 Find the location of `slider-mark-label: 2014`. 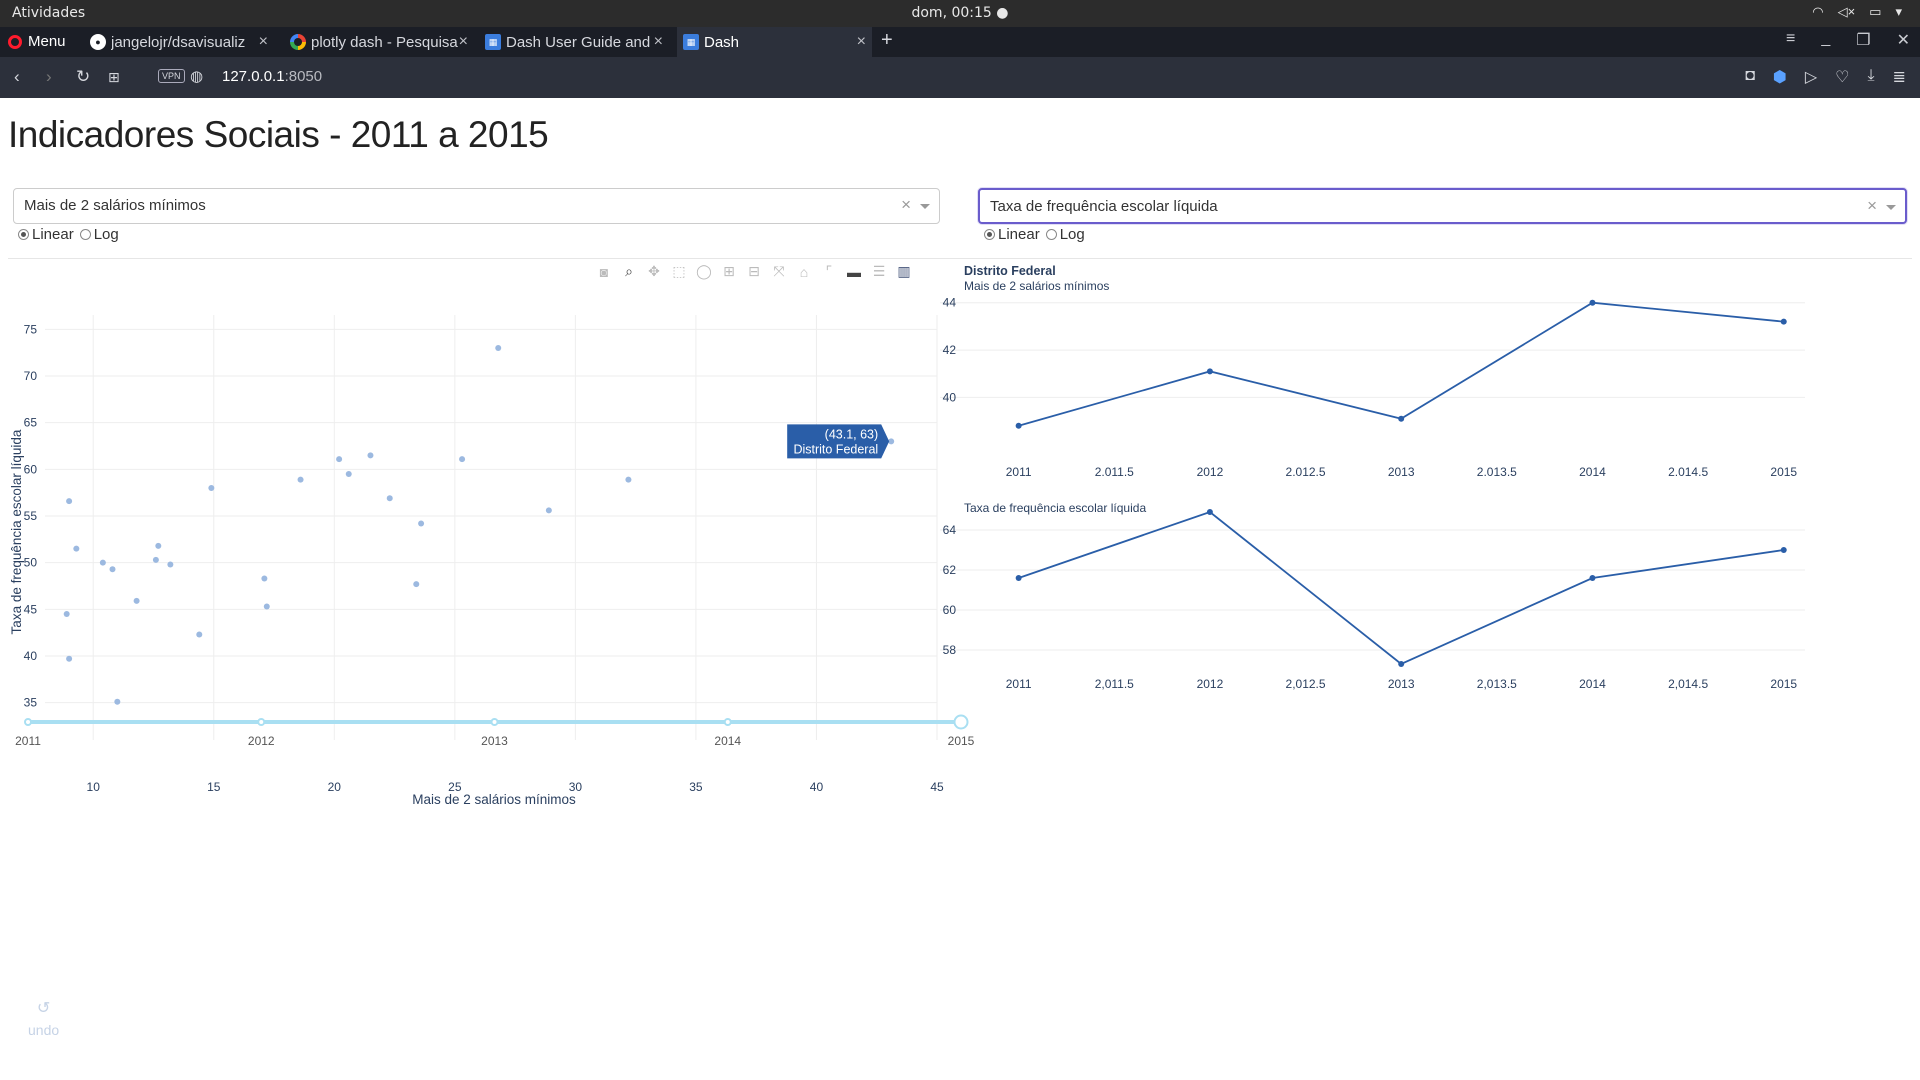

slider-mark-label: 2014 is located at coordinates (727, 741).